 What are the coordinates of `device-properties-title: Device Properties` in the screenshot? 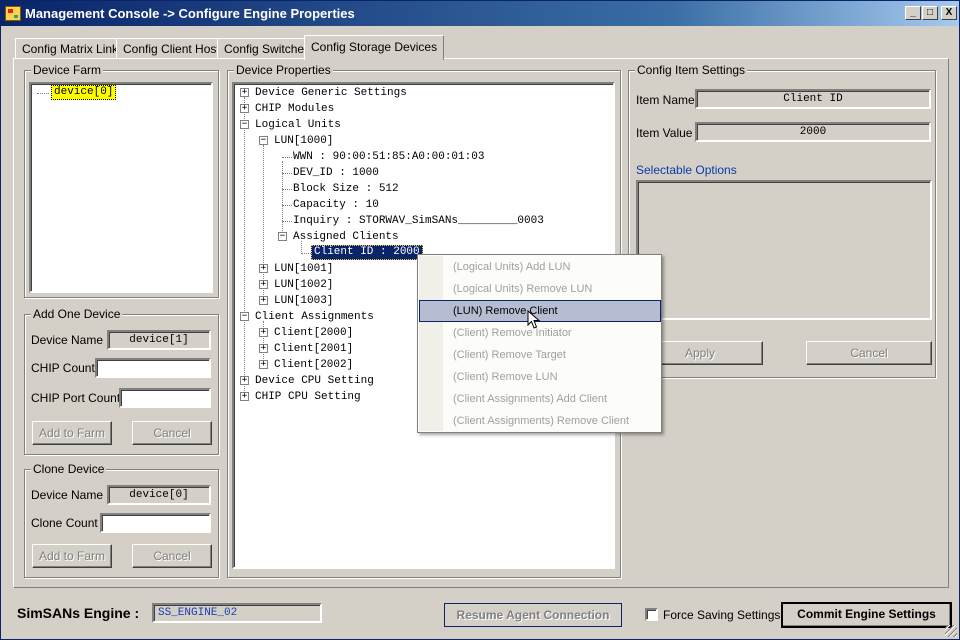 It's located at (283, 70).